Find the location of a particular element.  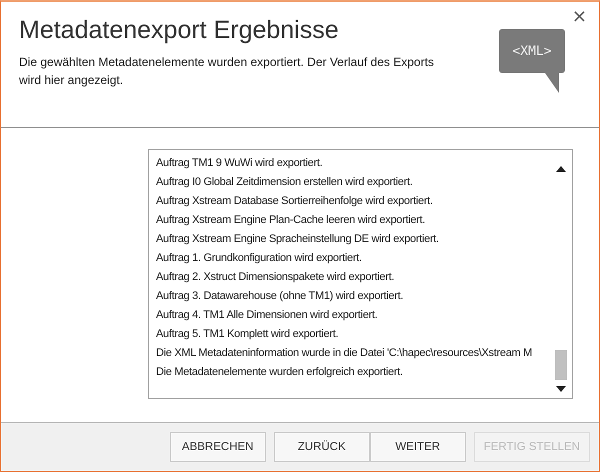

log-line: Auftrag 4. TM1 Alle Dimensionen wird exportiert. is located at coordinates (267, 315).